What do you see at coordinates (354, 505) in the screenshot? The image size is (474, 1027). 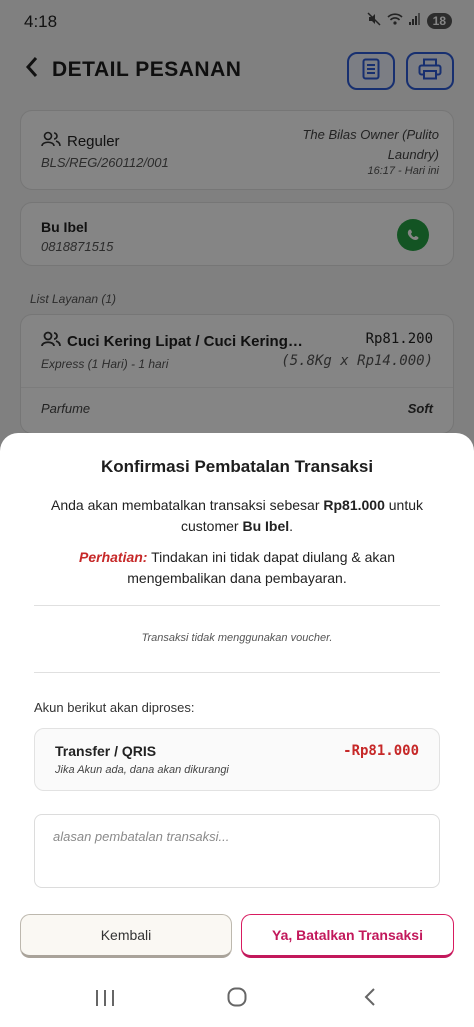 I see `message-amount: Rp81.000` at bounding box center [354, 505].